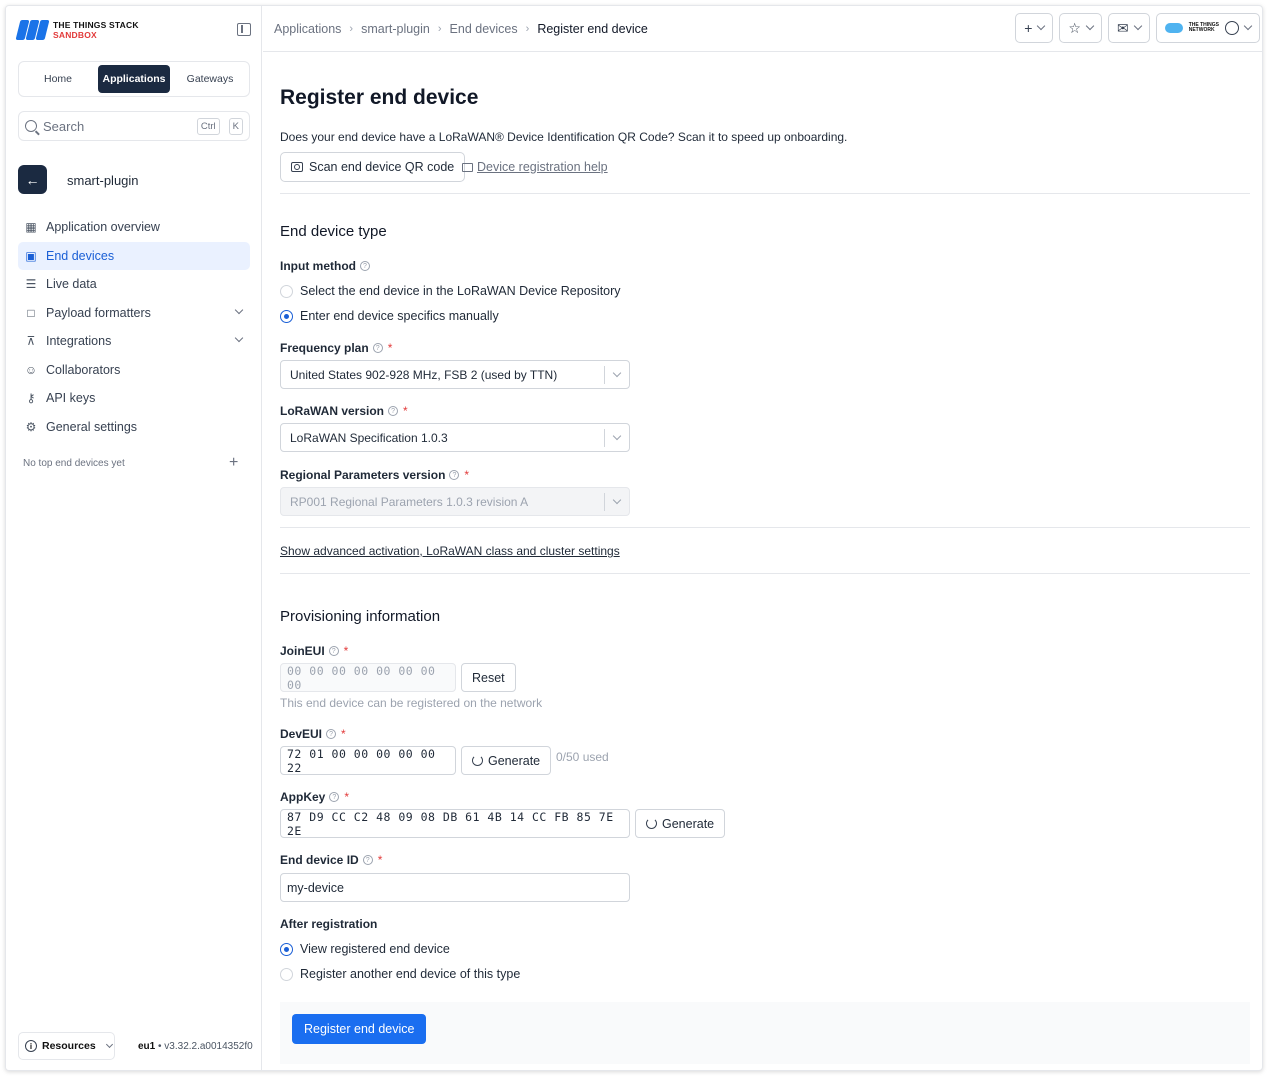 The height and width of the screenshot is (1080, 1272). I want to click on brand-logo: THE THINGS STACK SANDBOX, so click(77, 30).